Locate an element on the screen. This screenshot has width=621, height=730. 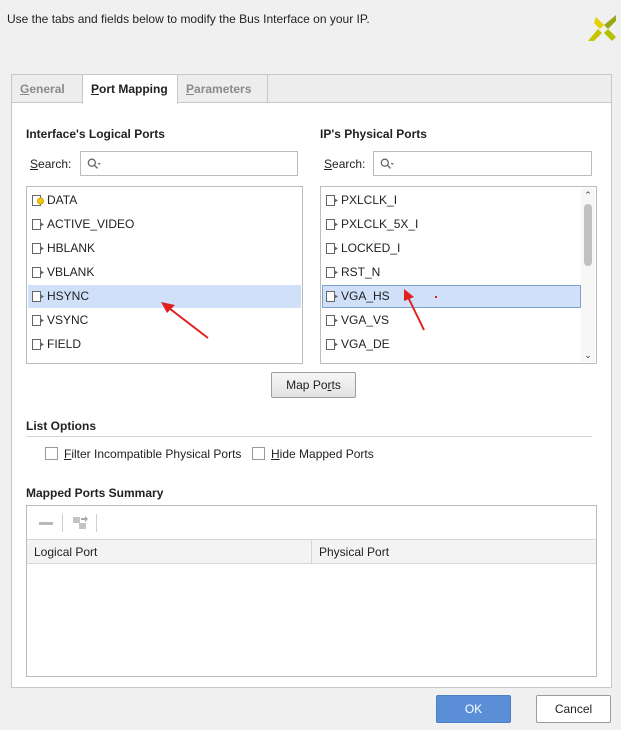
list-item-label: VGA_VS is located at coordinates (365, 320).